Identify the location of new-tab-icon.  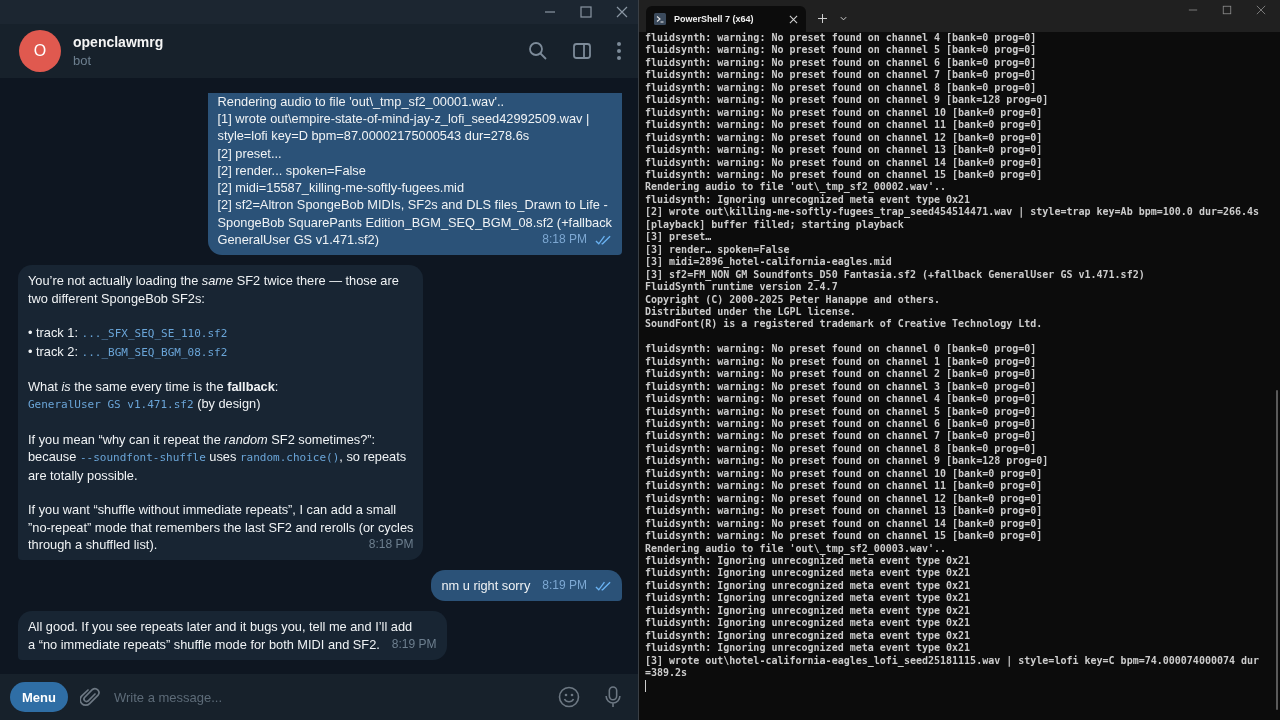
(822, 18).